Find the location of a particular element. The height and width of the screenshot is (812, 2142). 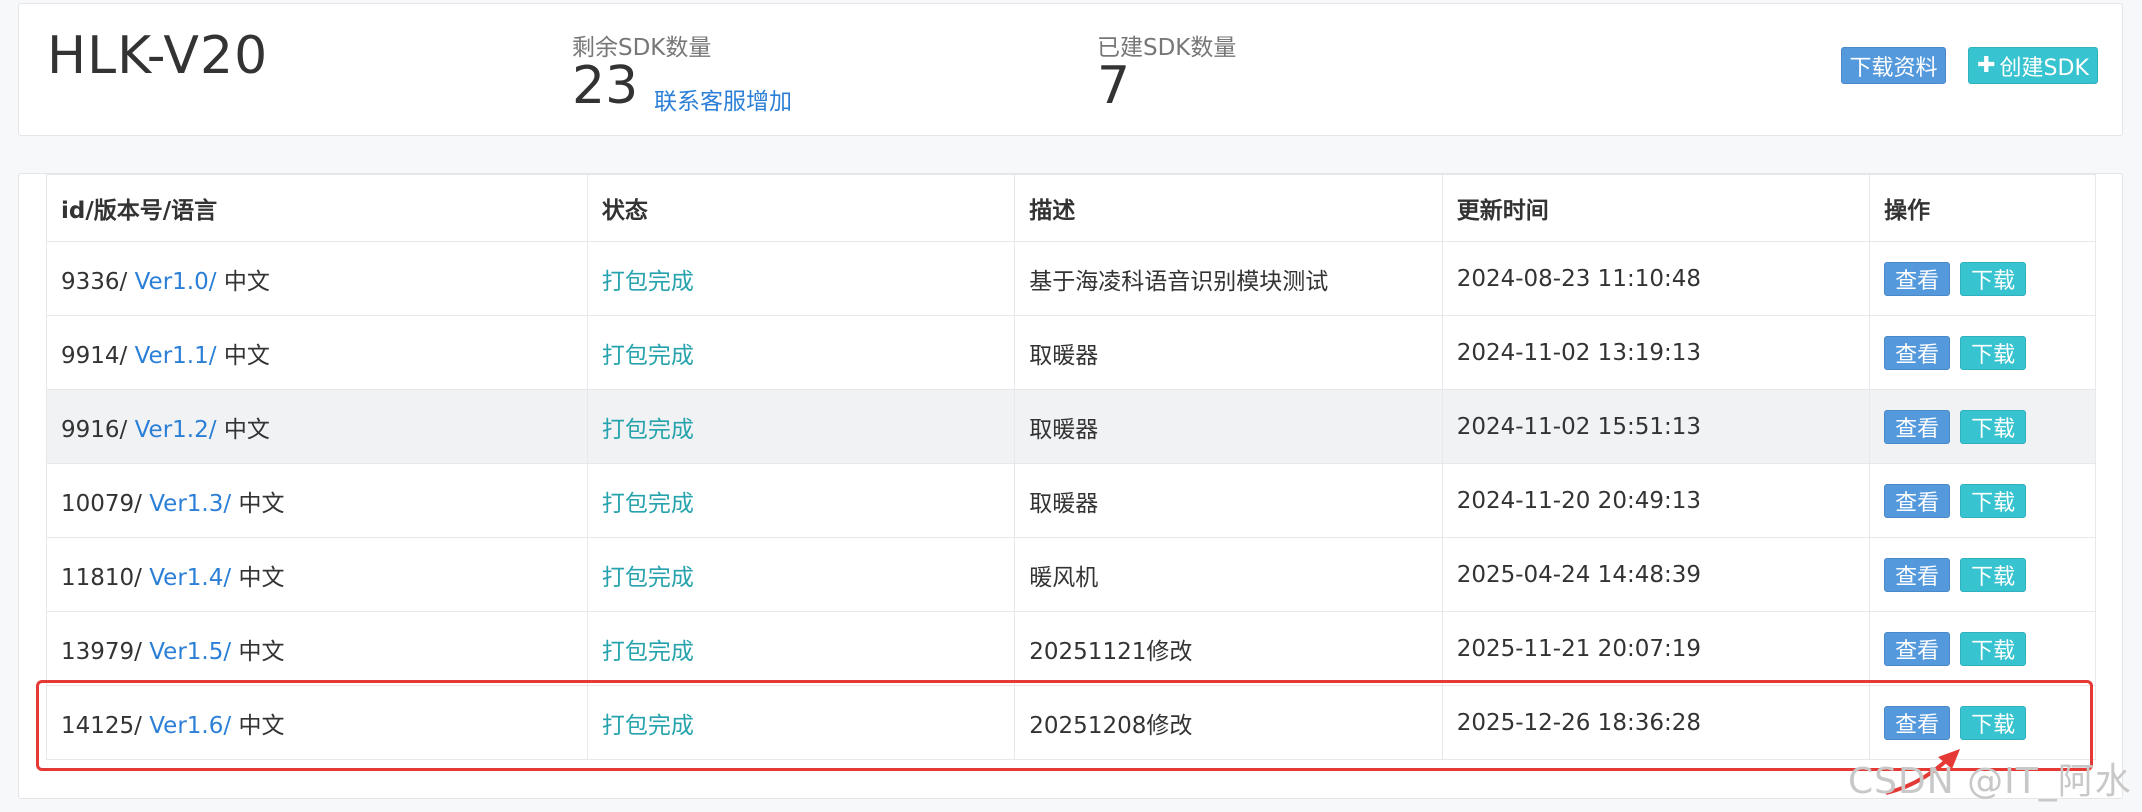

description-text: 基于海凌科语音识别模块测试 is located at coordinates (1228, 278).